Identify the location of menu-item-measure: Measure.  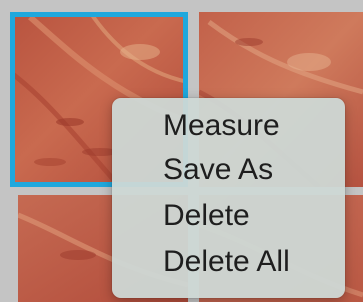
(228, 126).